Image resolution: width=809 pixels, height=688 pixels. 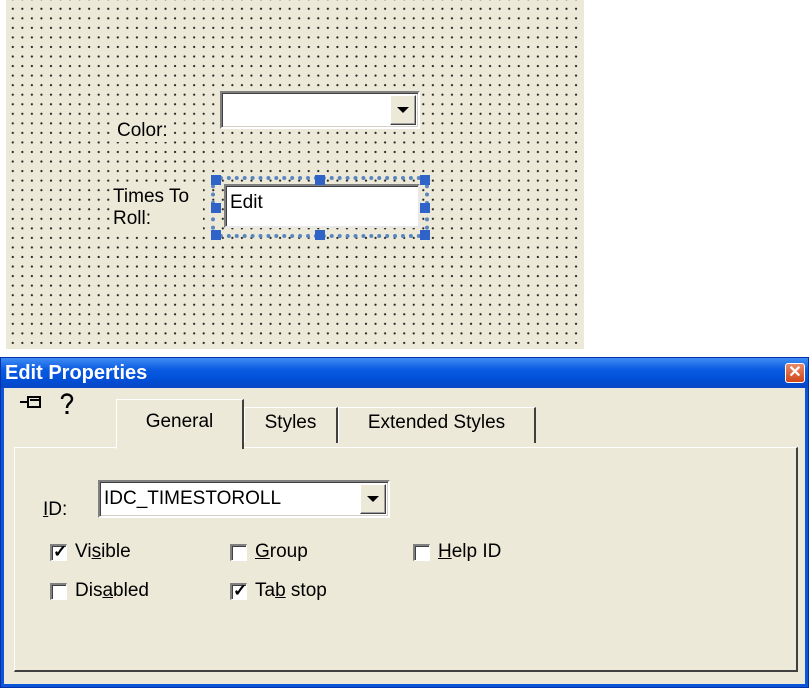 What do you see at coordinates (425, 235) in the screenshot?
I see `resize-handle-bottom-right` at bounding box center [425, 235].